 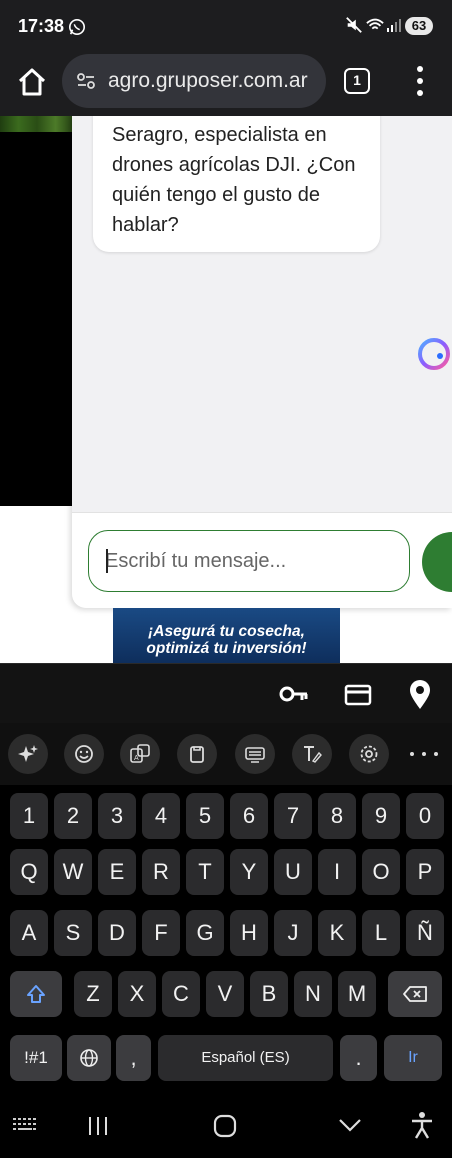 I want to click on backspace-icon, so click(x=415, y=994).